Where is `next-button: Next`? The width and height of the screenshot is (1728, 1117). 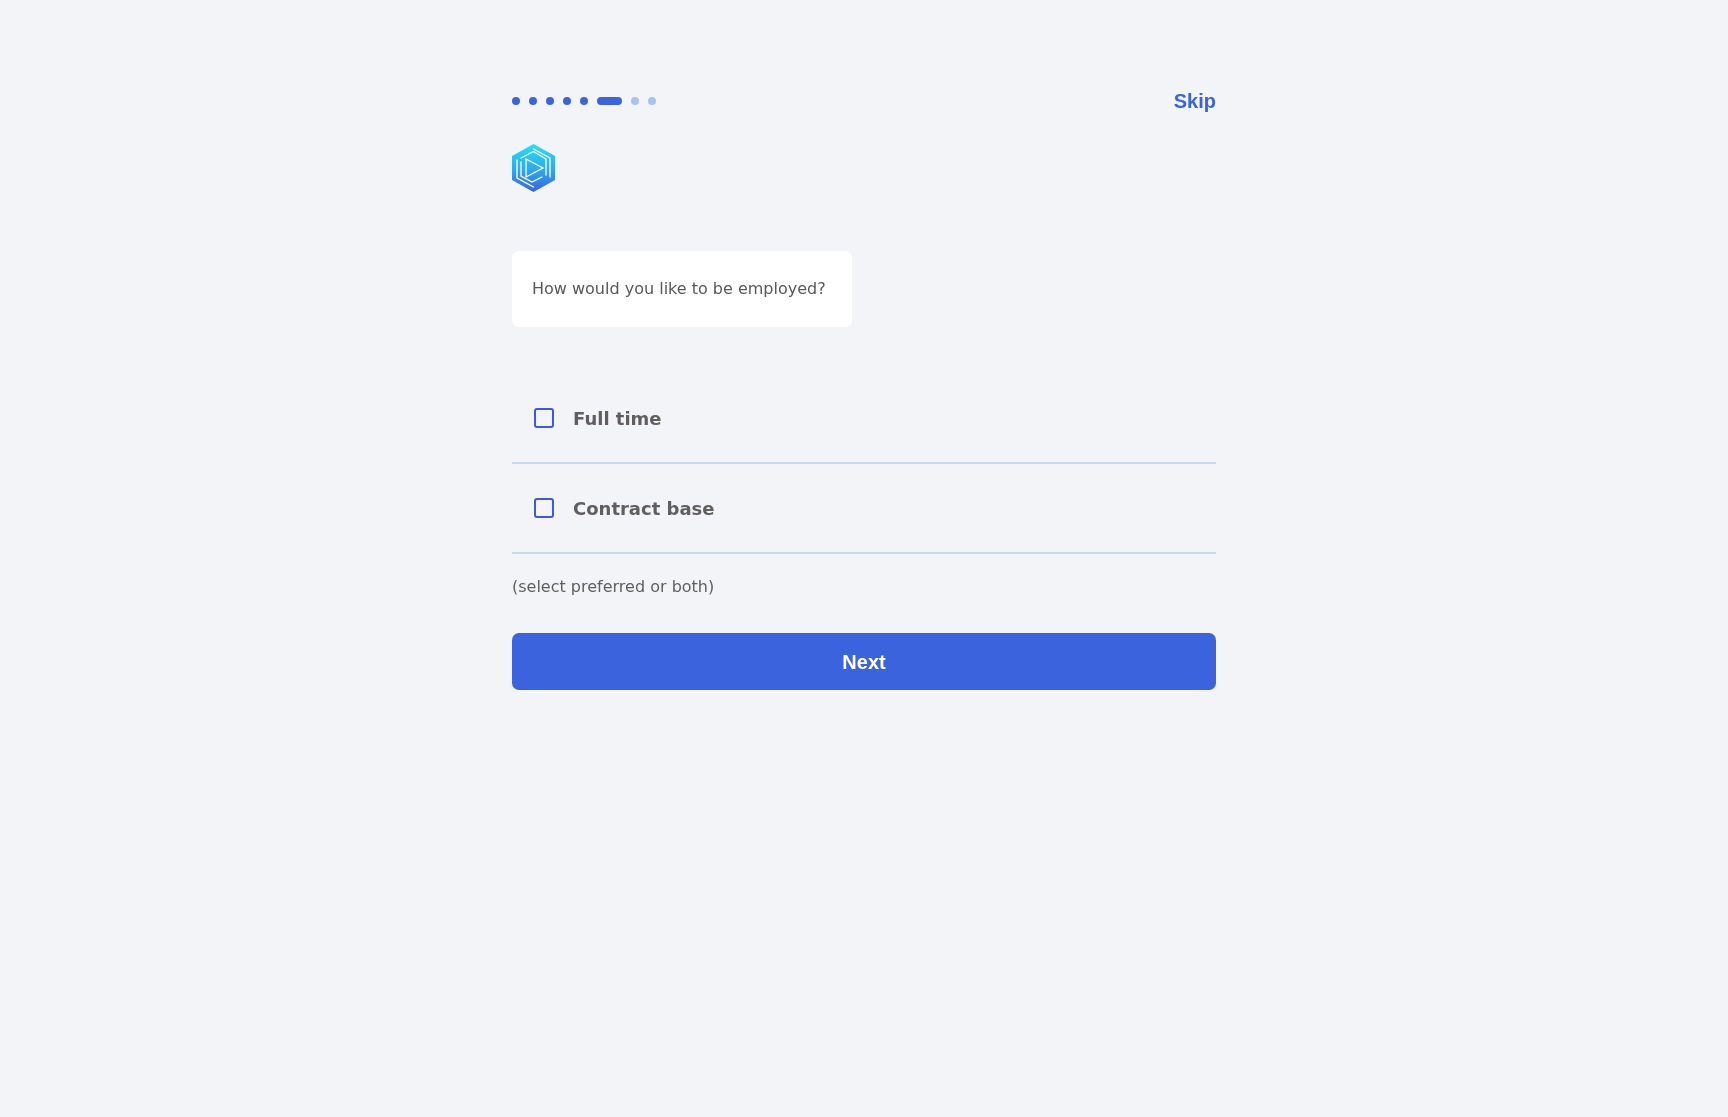 next-button: Next is located at coordinates (864, 661).